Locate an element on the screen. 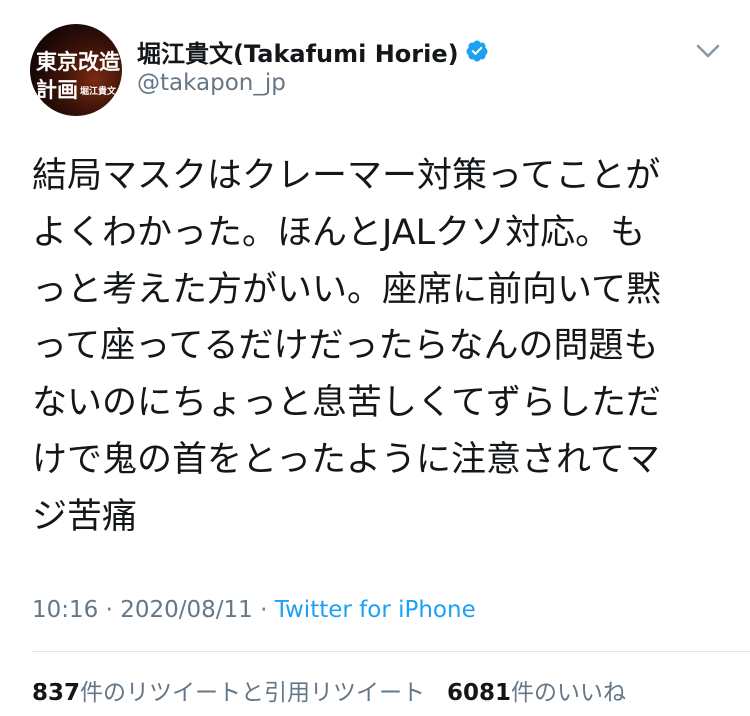 This screenshot has height=716, width=750. likes-label: 件のいいね is located at coordinates (569, 693).